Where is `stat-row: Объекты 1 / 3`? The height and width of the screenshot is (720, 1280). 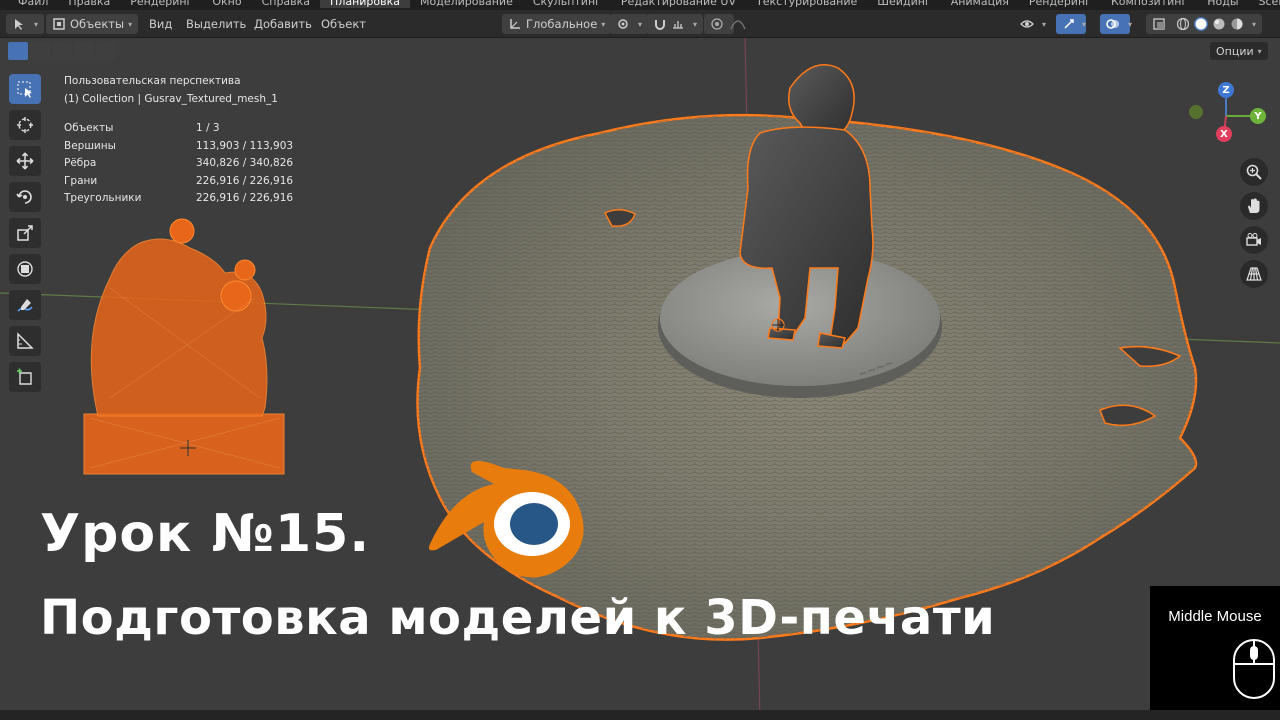
stat-row: Объекты 1 / 3 is located at coordinates (178, 129).